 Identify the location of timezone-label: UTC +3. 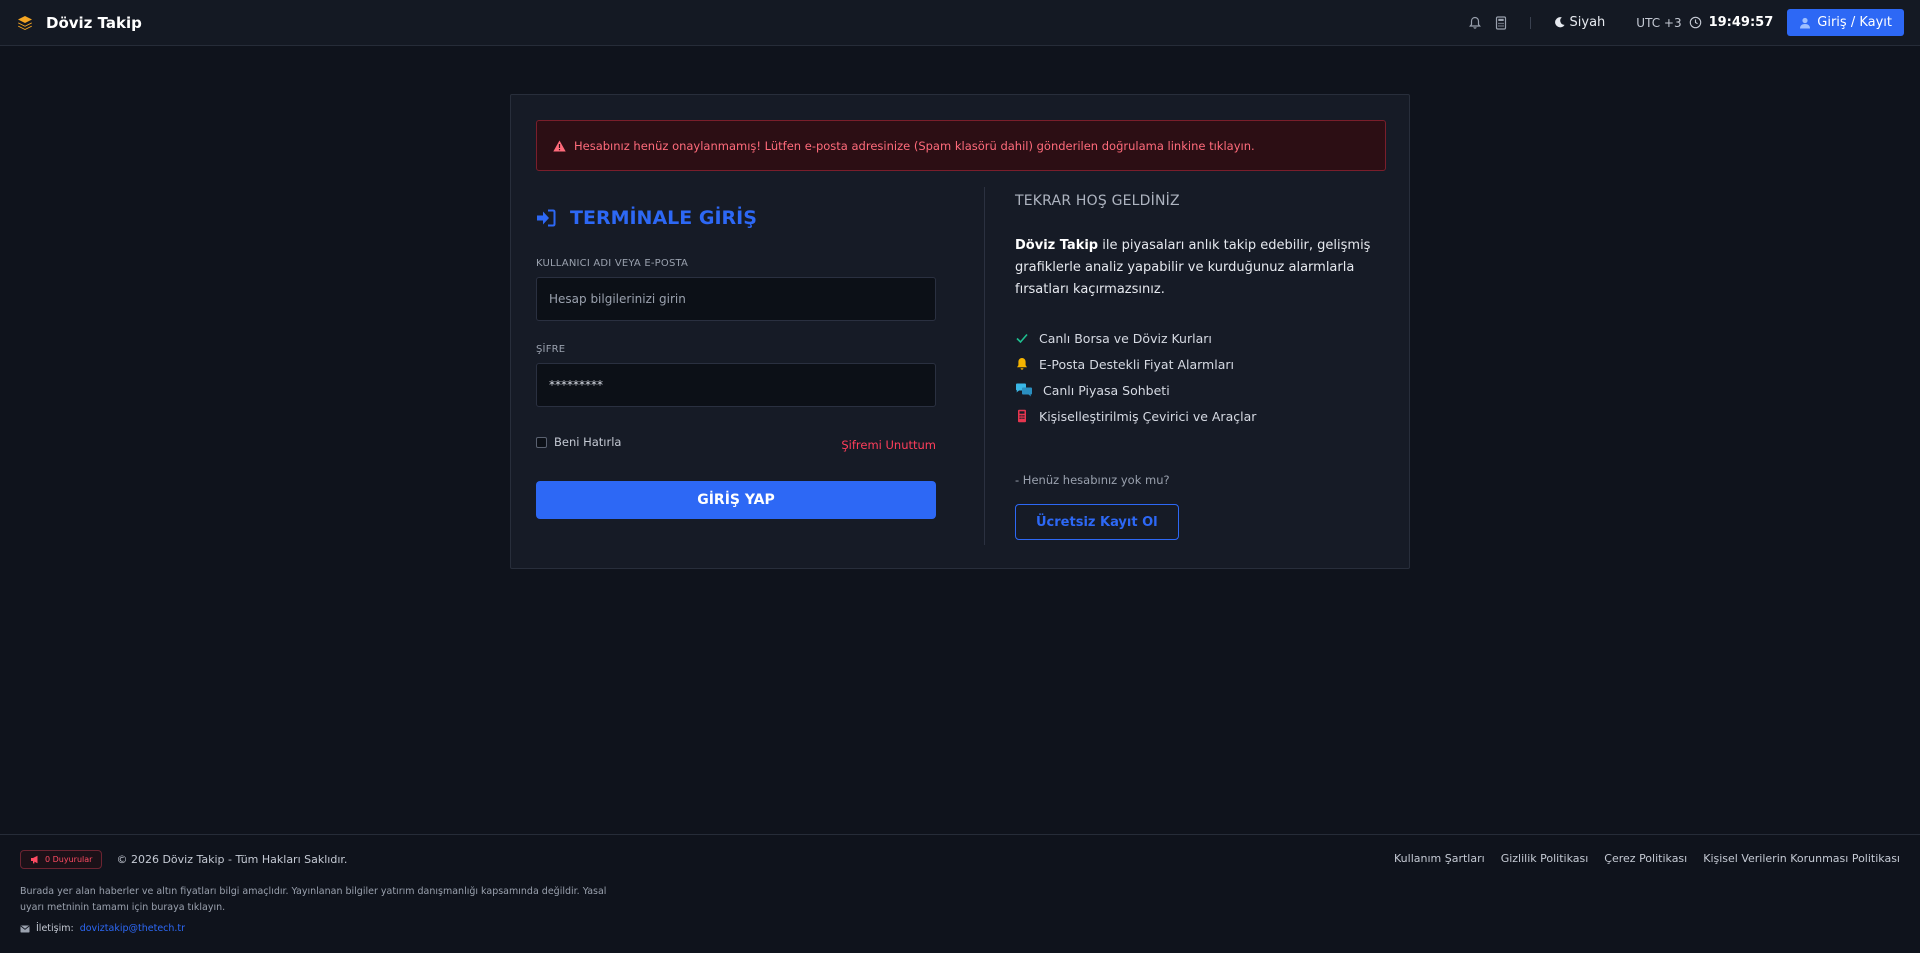
(1659, 22).